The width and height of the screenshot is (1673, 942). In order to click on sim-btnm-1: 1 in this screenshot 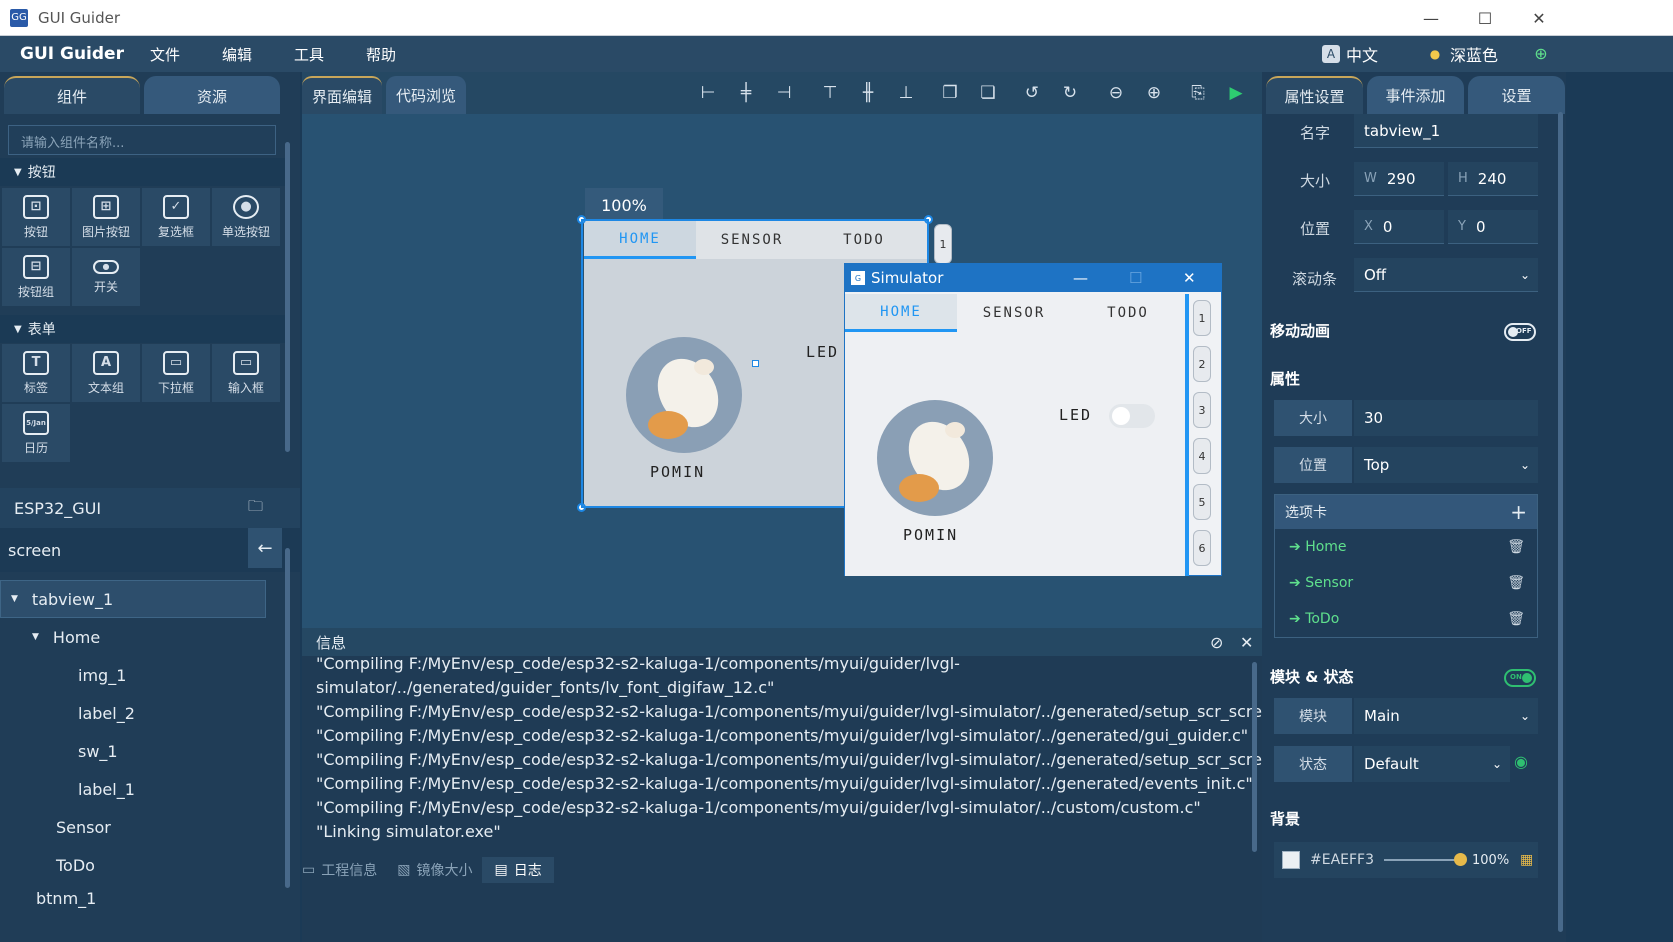, I will do `click(1202, 318)`.